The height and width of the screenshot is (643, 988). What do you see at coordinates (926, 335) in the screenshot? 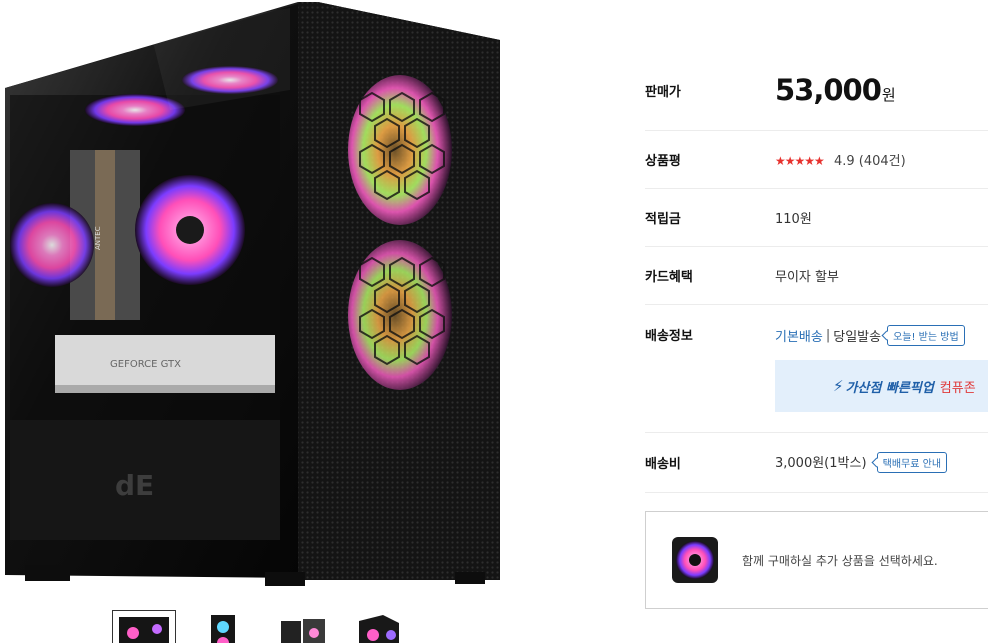
I see `today-delivery-guide-button: 오늘! 받는 방법` at bounding box center [926, 335].